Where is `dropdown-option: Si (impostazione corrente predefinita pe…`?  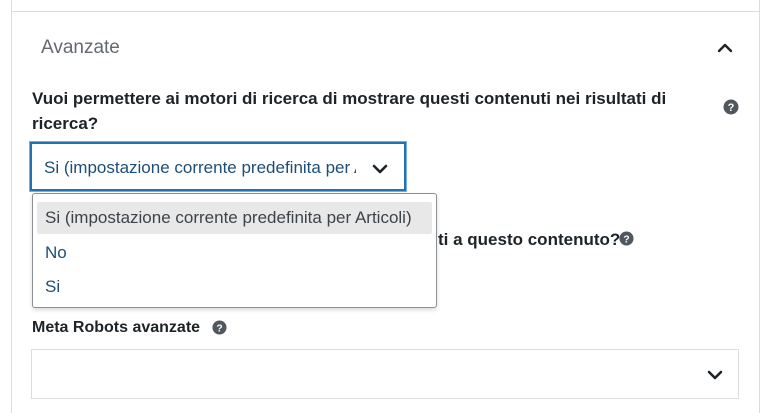
dropdown-option: Si (impostazione corrente predefinita pe… is located at coordinates (234, 218).